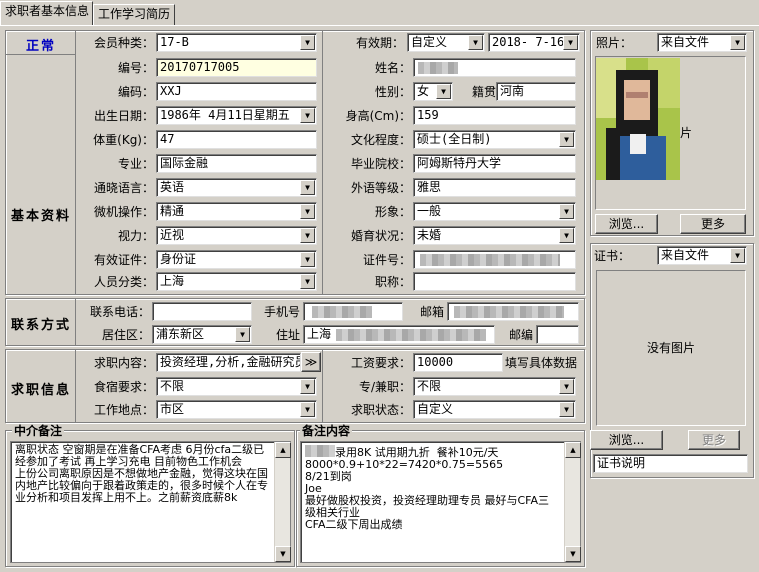  Describe the element at coordinates (494, 281) in the screenshot. I see `title-rank-input` at that location.